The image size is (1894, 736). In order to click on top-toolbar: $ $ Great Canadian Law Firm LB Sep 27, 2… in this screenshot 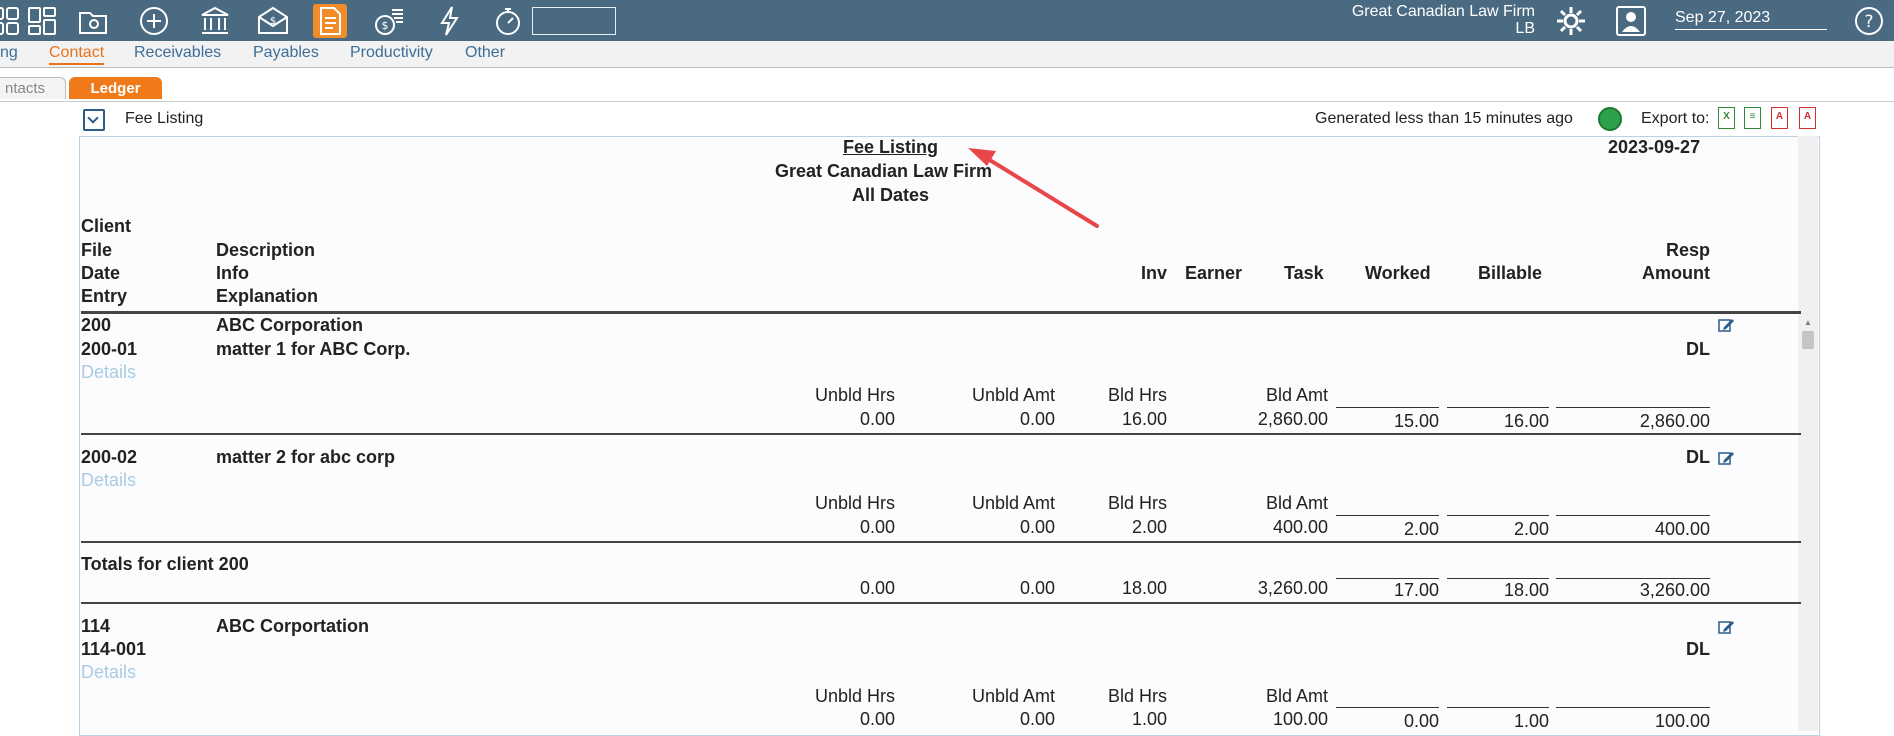, I will do `click(947, 20)`.